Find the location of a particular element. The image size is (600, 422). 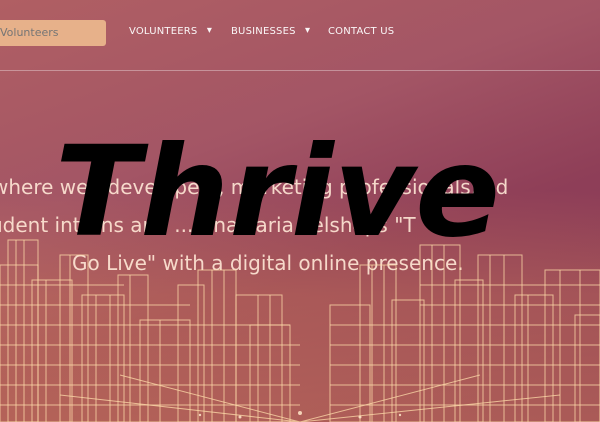

nav-item-label: BUSINESSES is located at coordinates (263, 31).